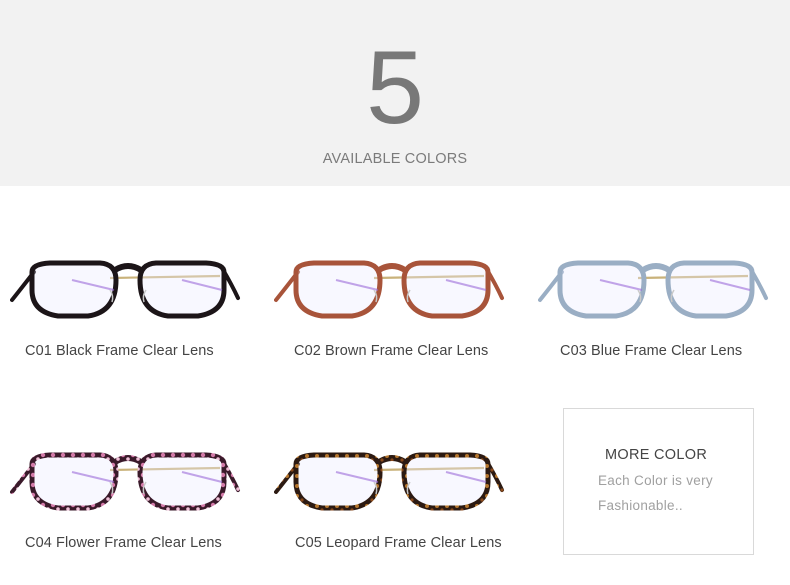 The image size is (790, 585). I want to click on product-caption: C04 Flower Frame Clear Lens, so click(123, 543).